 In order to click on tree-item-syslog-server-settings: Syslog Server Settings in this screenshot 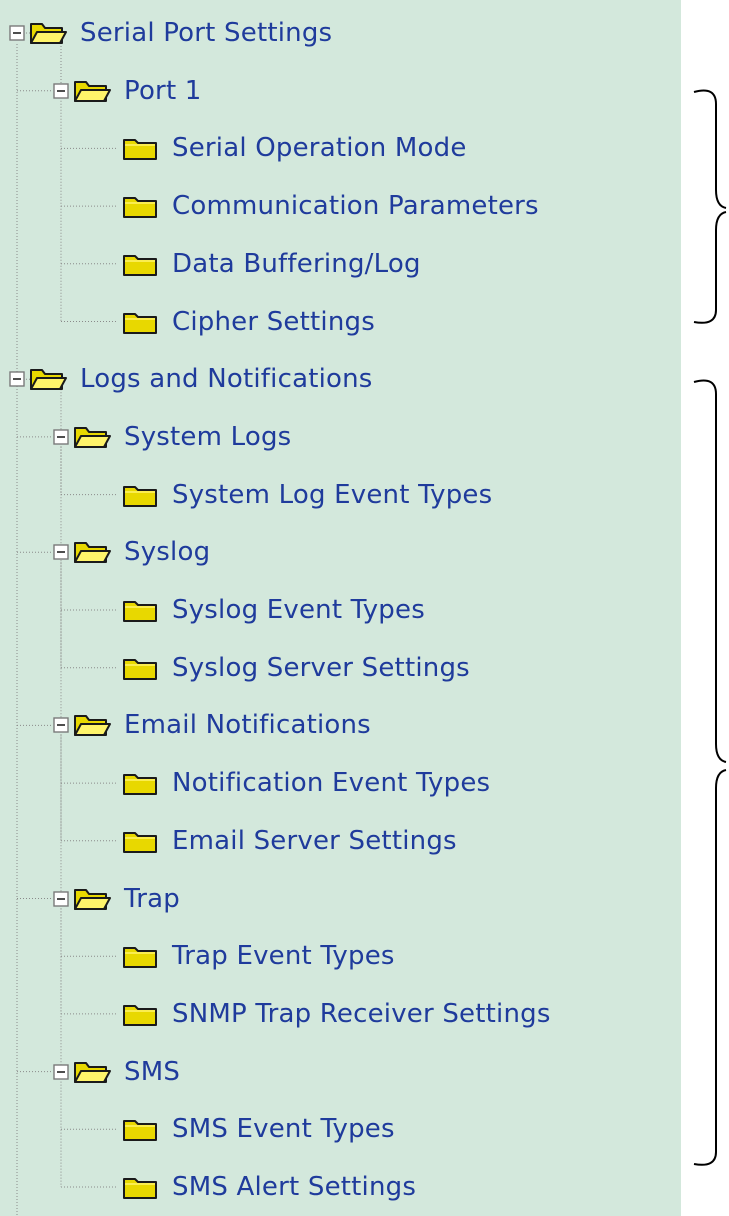, I will do `click(285, 668)`.